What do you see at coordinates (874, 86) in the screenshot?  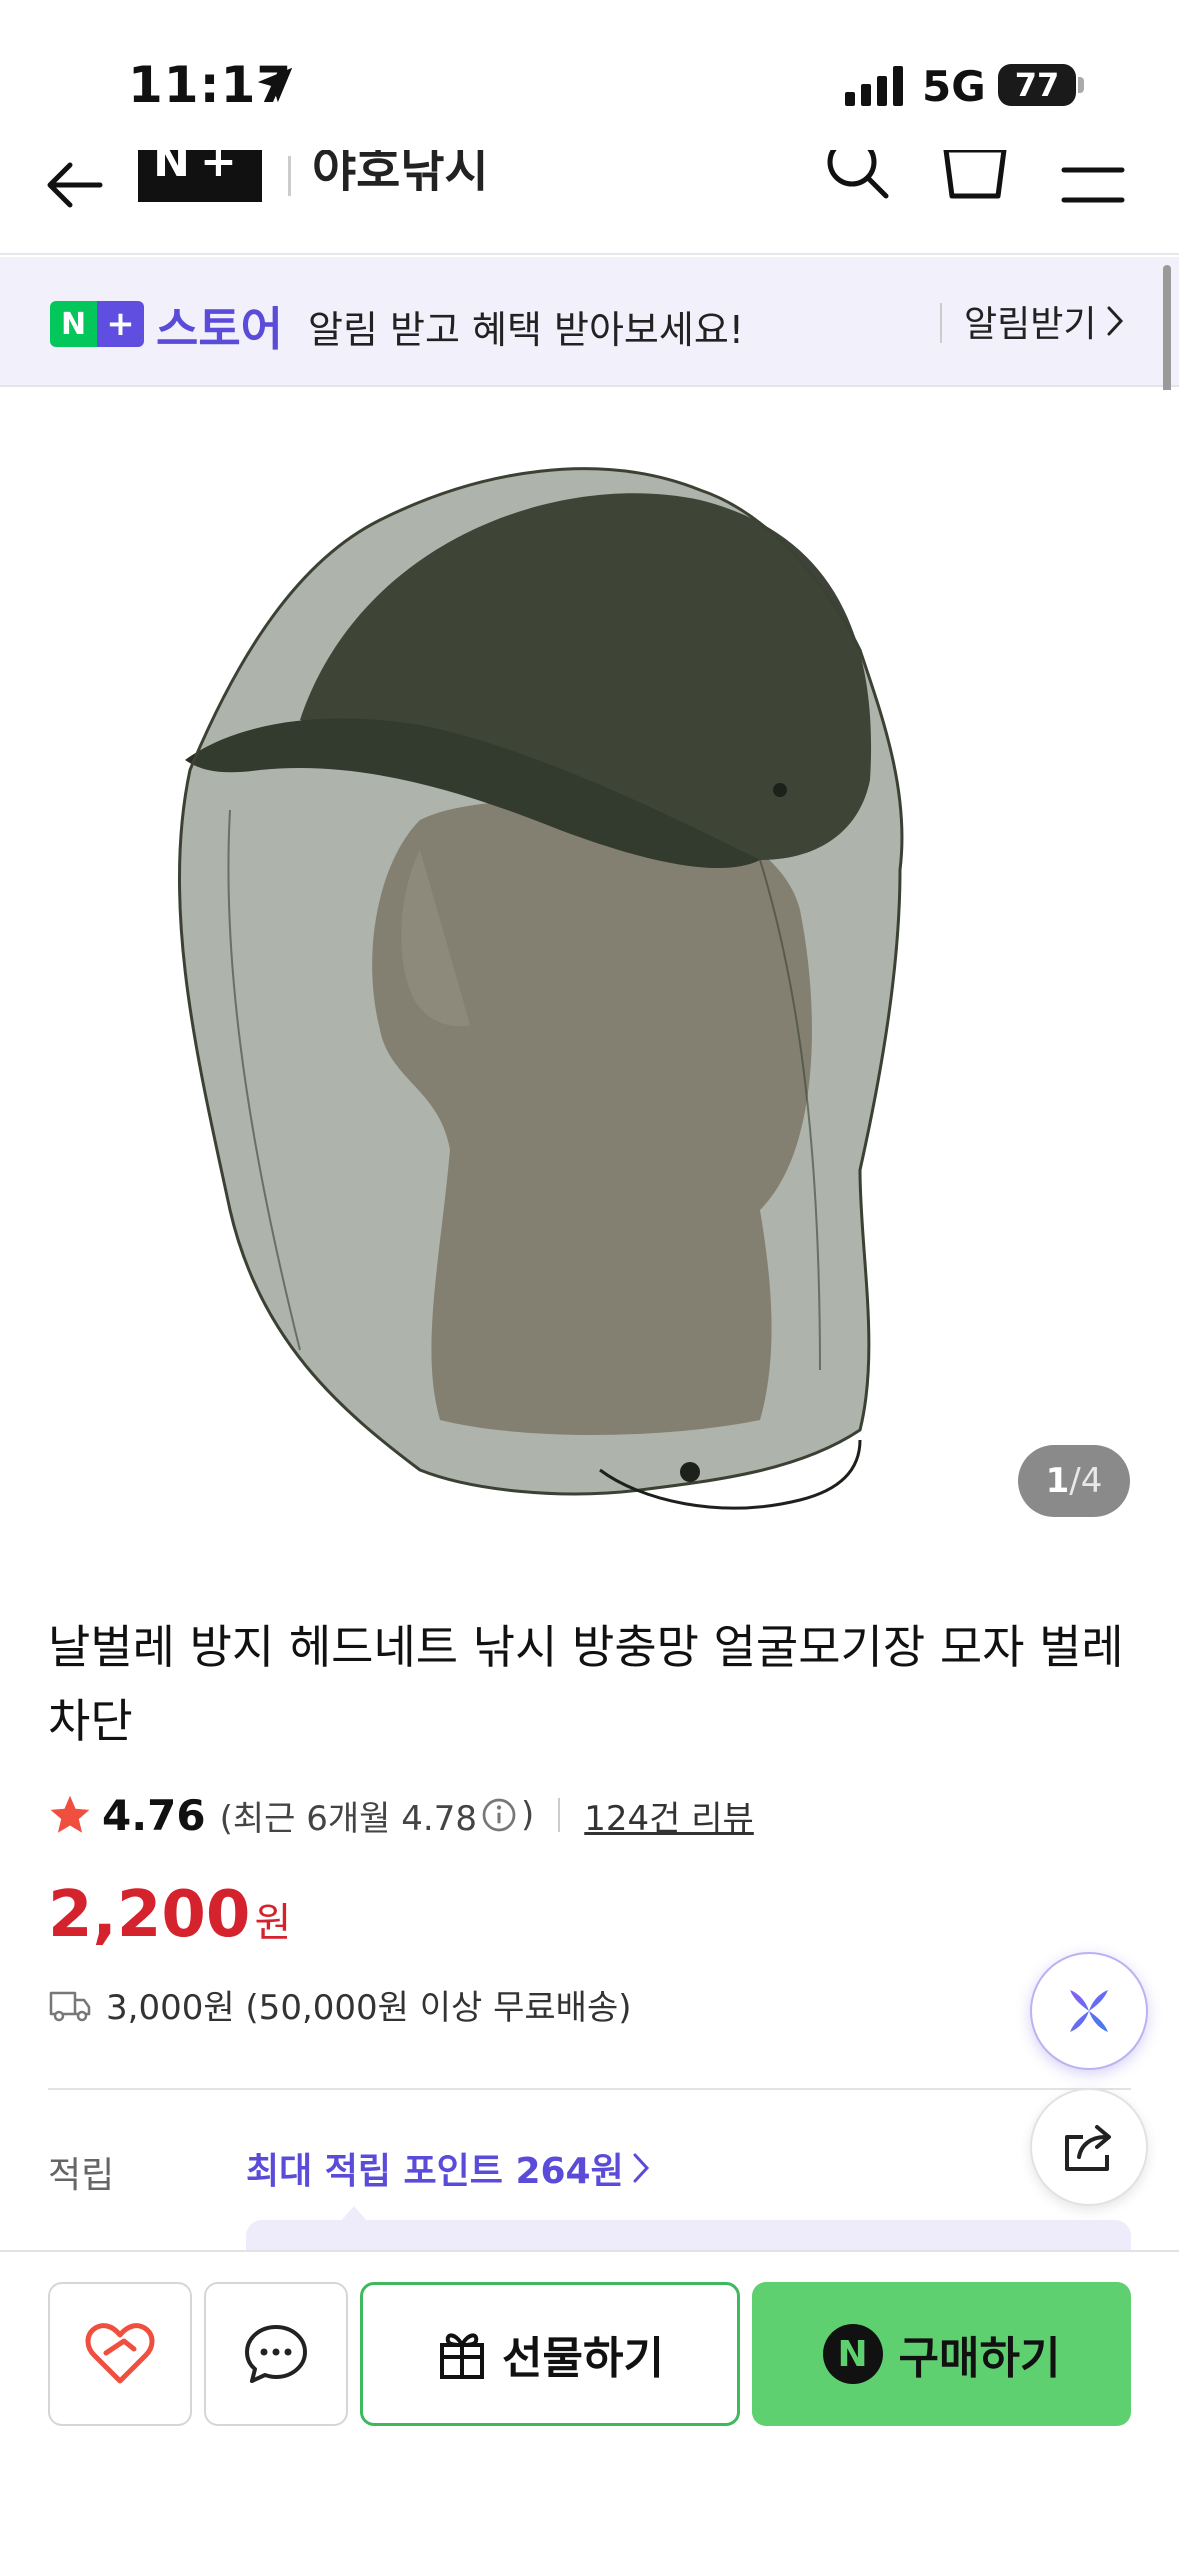 I see `cellular-signal-icon` at bounding box center [874, 86].